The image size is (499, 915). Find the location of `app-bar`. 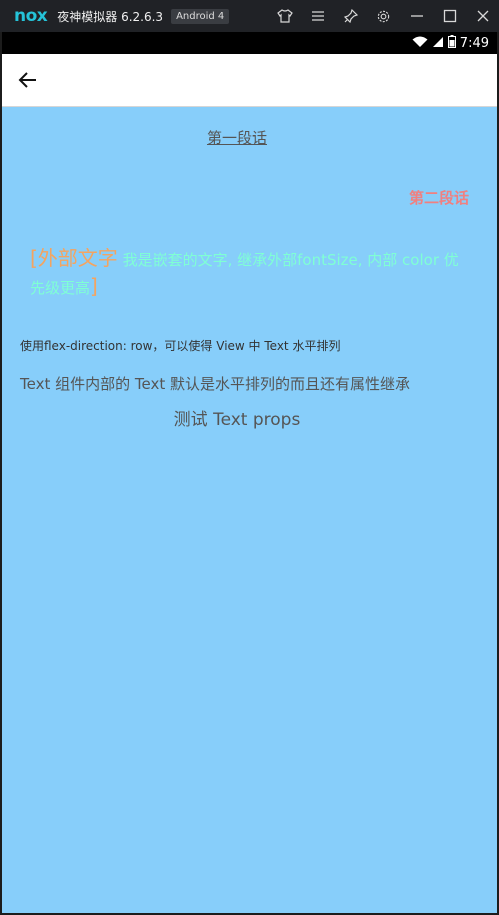

app-bar is located at coordinates (249, 80).